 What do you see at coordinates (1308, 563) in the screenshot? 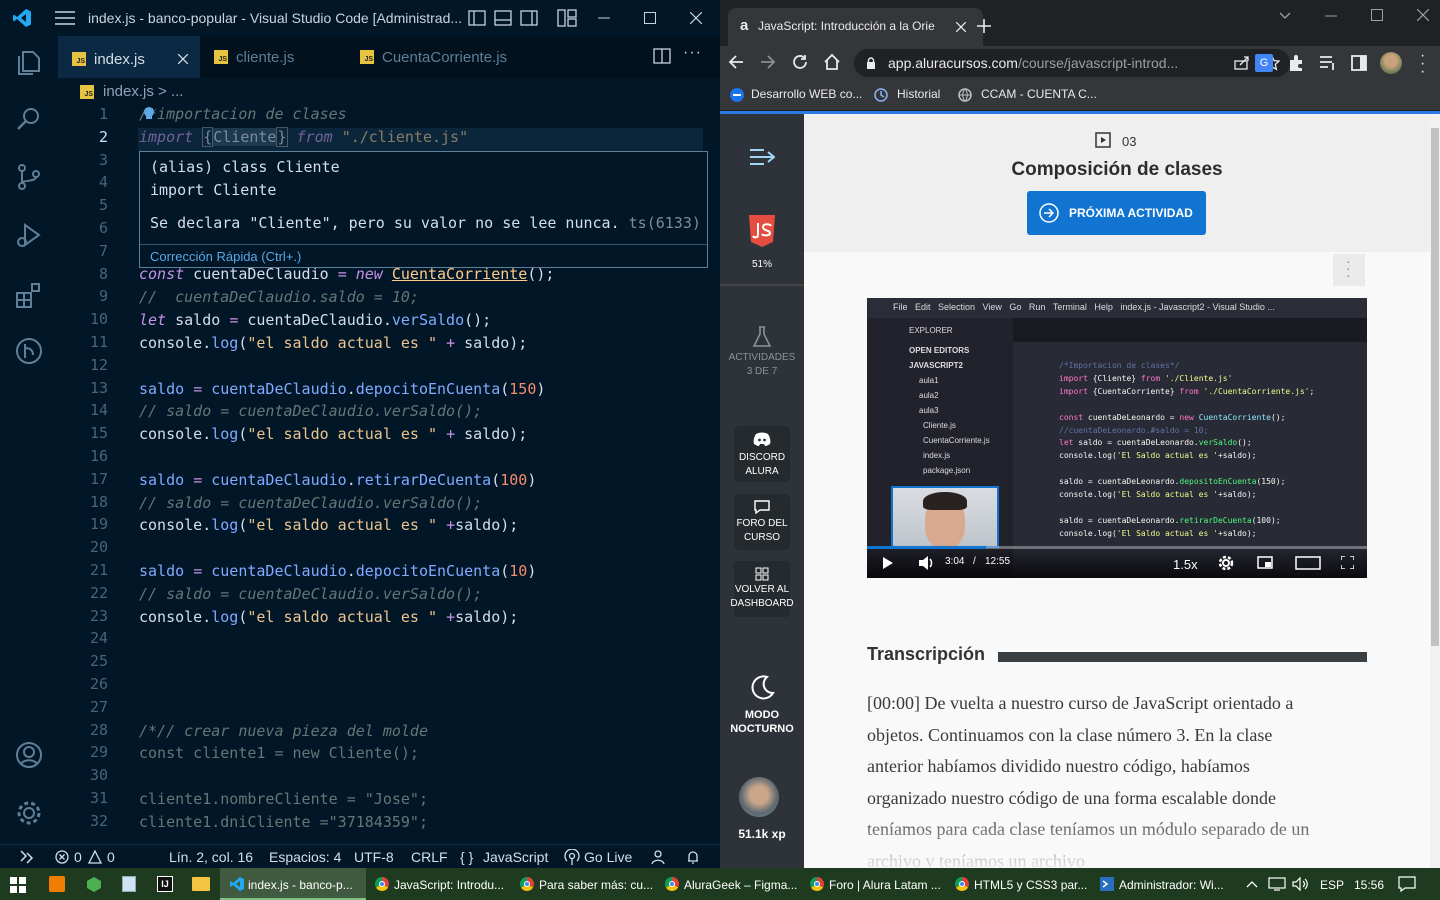
I see `theater-mode-icon` at bounding box center [1308, 563].